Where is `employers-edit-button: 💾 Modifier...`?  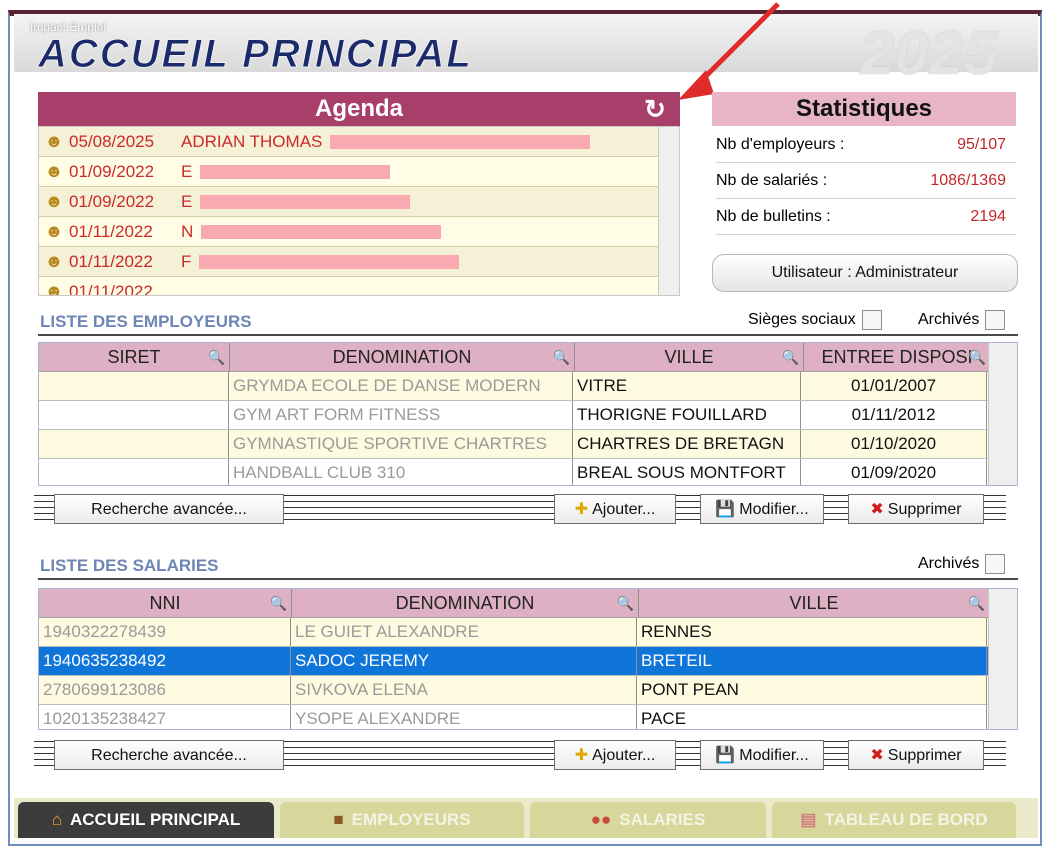 employers-edit-button: 💾 Modifier... is located at coordinates (762, 509).